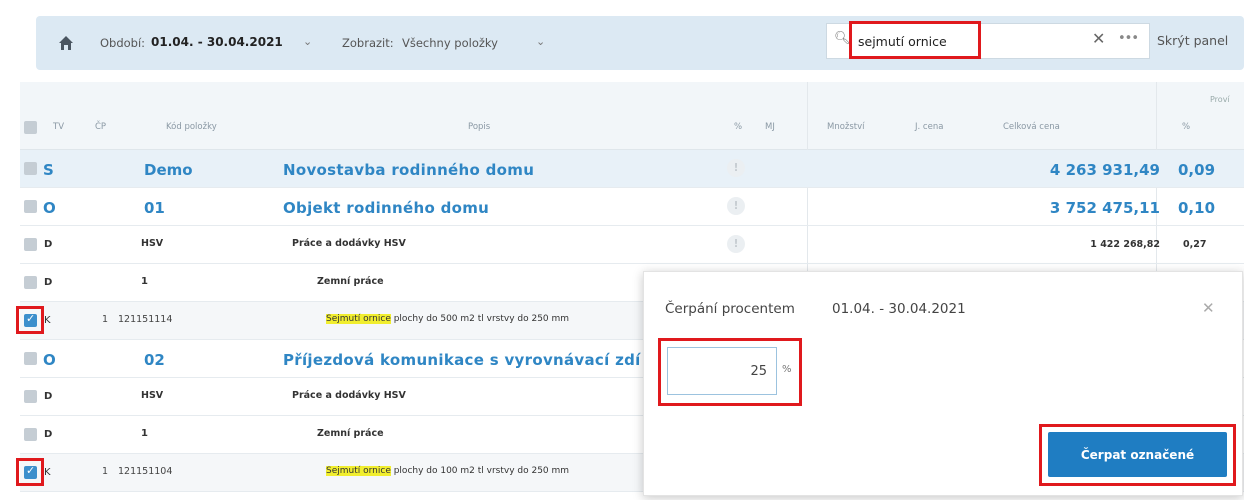 This screenshot has height=500, width=1244. What do you see at coordinates (66, 43) in the screenshot?
I see `home-icon` at bounding box center [66, 43].